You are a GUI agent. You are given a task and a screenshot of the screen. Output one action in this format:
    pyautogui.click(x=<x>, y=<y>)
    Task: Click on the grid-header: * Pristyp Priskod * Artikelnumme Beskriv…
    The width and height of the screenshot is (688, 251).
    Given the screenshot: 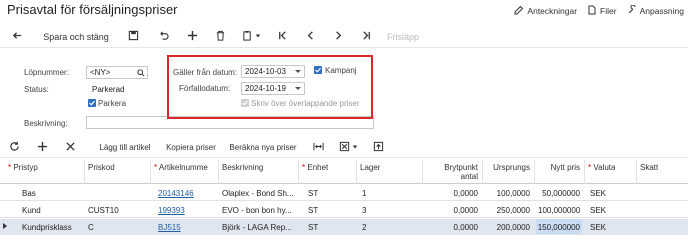 What is the action you would take?
    pyautogui.click(x=344, y=172)
    